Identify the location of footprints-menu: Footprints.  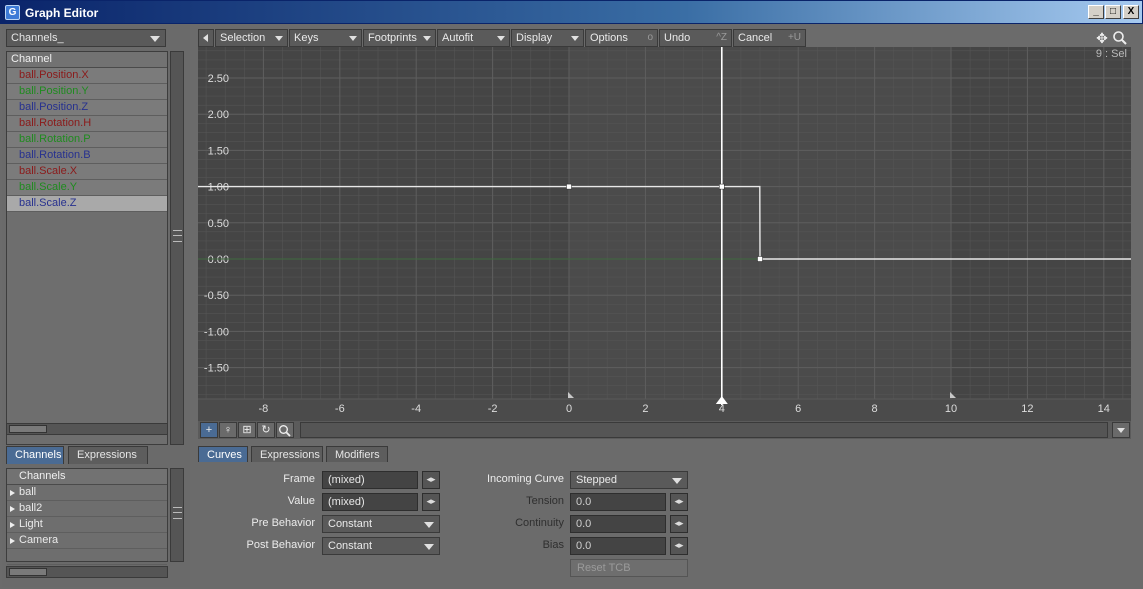
(399, 38).